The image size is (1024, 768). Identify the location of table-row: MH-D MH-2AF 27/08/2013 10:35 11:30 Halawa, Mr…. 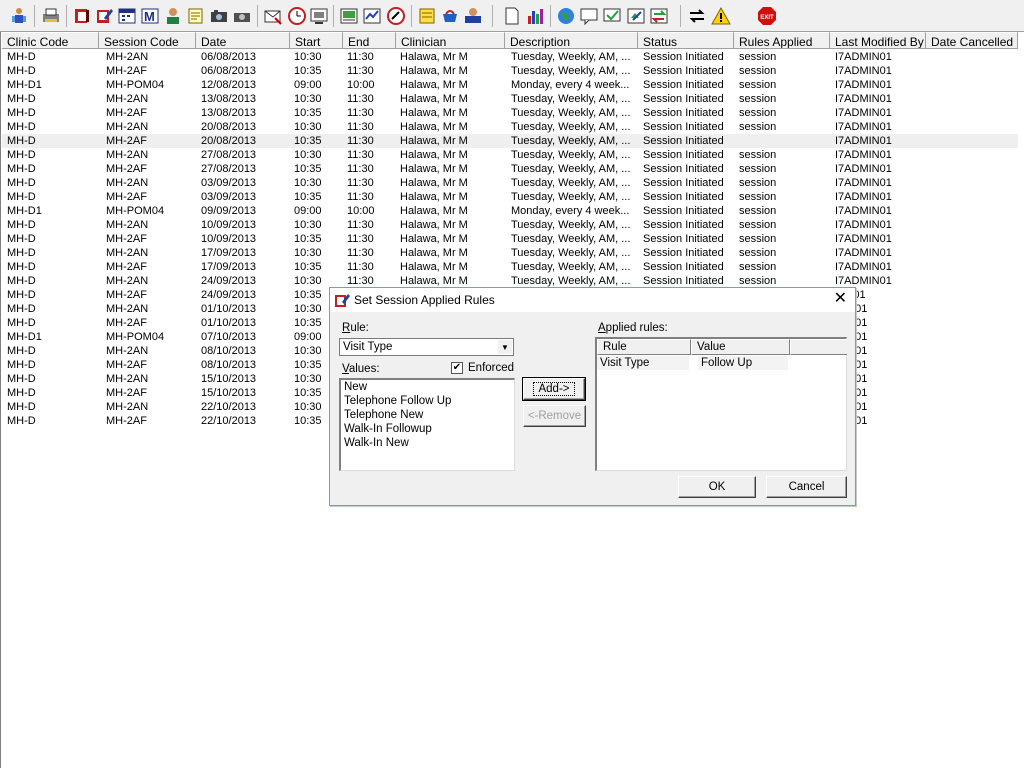
(510, 169).